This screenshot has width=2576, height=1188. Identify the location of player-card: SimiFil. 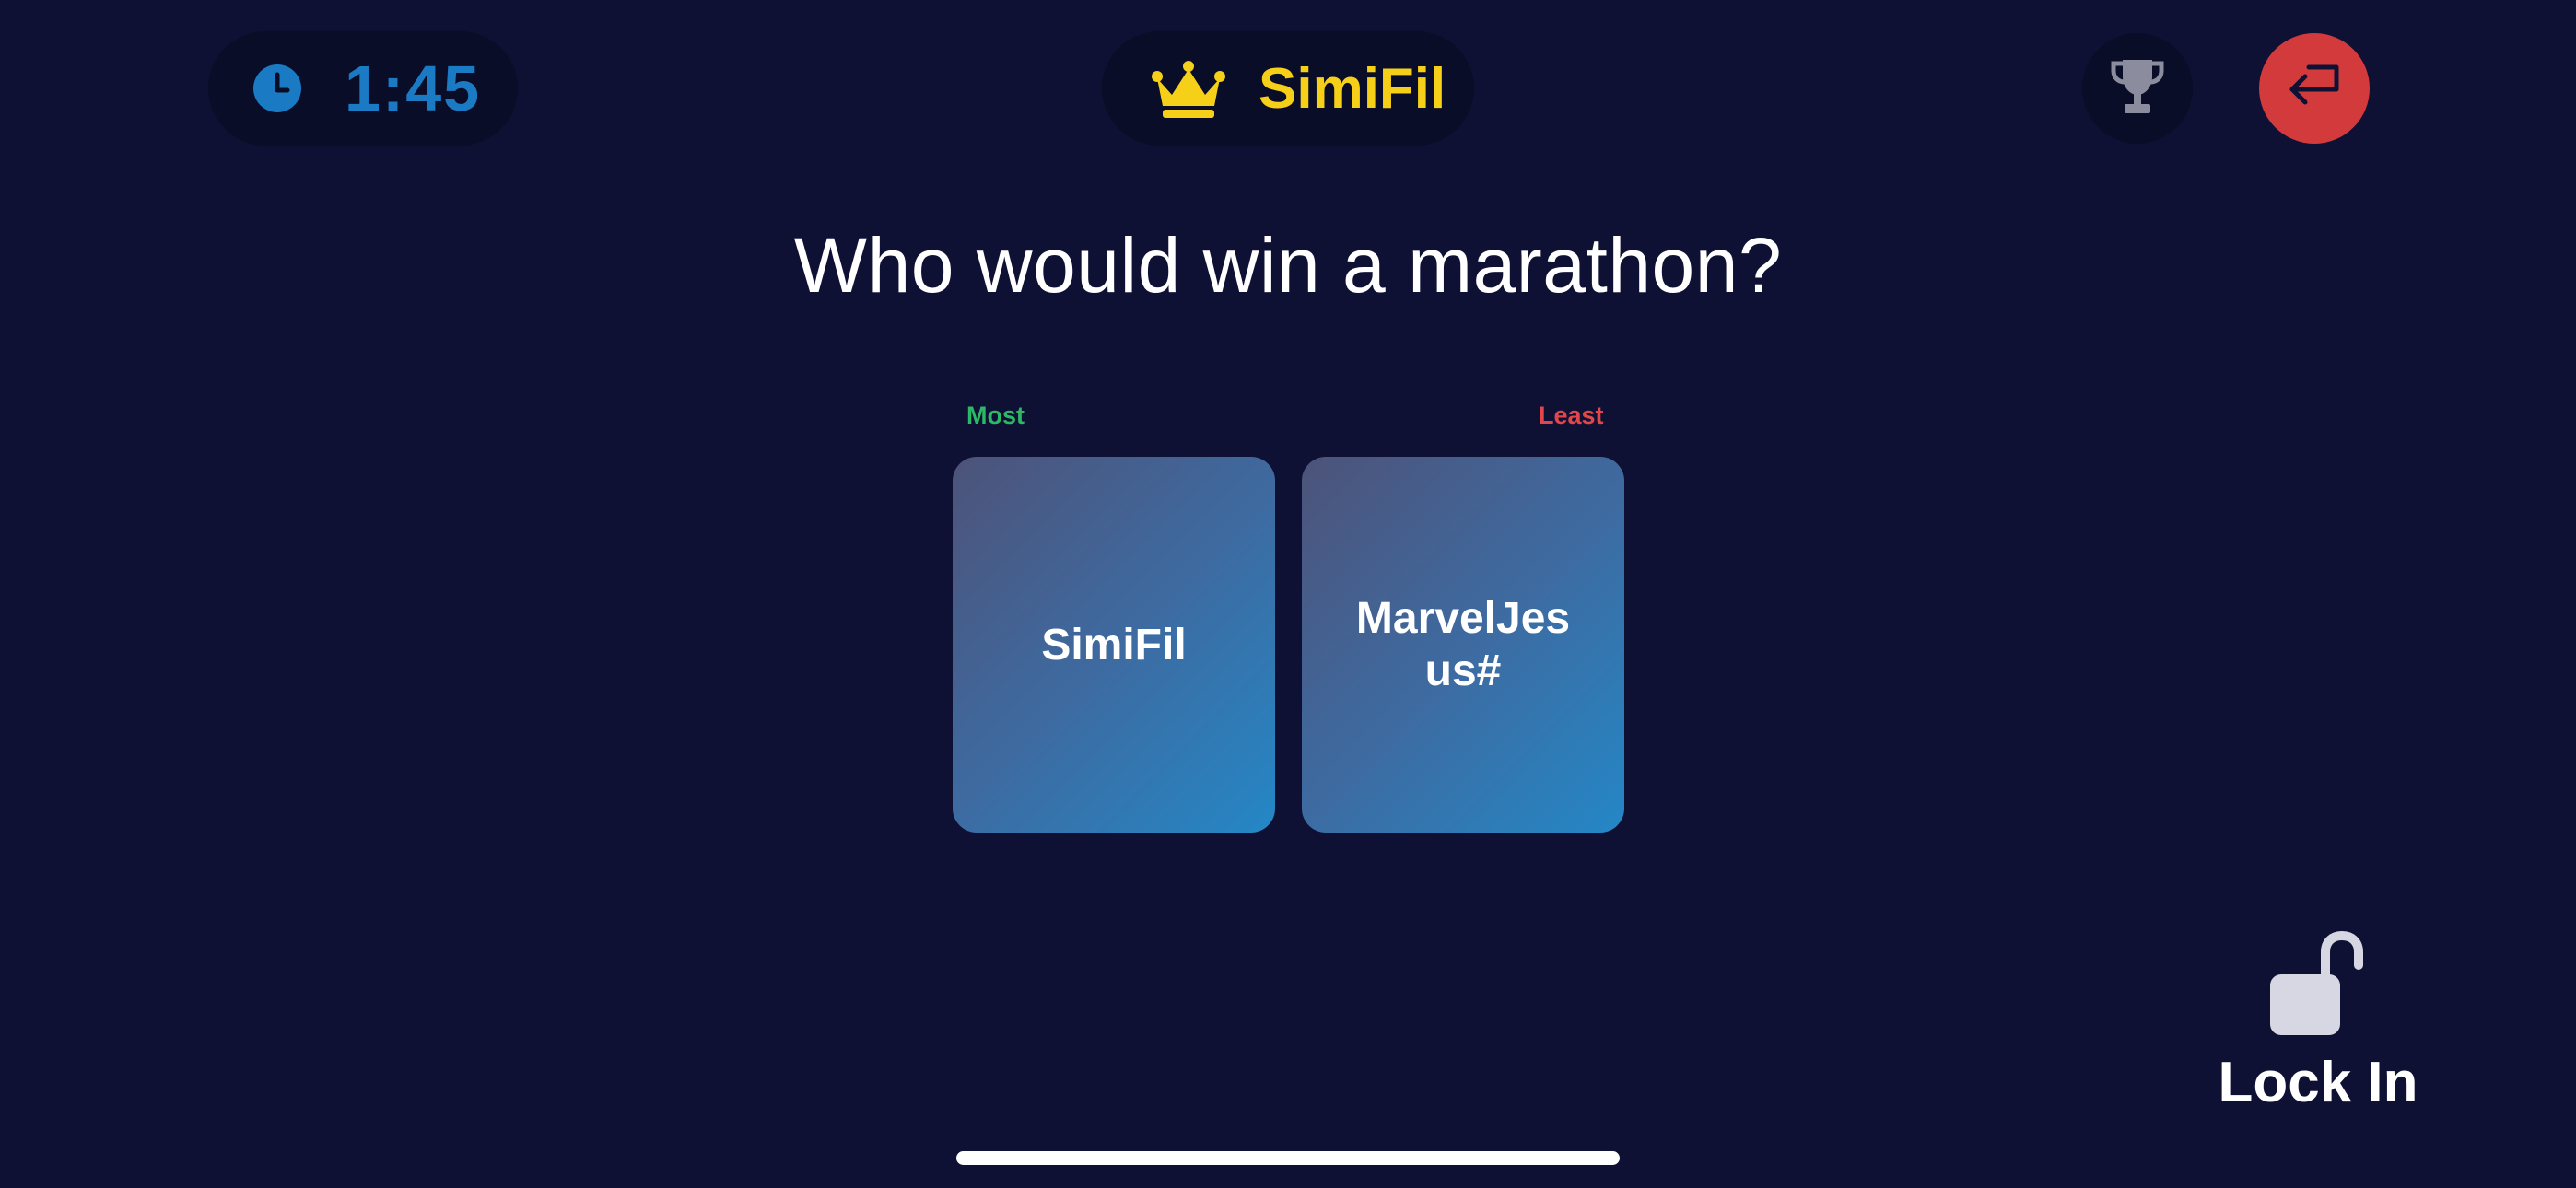
(1114, 645).